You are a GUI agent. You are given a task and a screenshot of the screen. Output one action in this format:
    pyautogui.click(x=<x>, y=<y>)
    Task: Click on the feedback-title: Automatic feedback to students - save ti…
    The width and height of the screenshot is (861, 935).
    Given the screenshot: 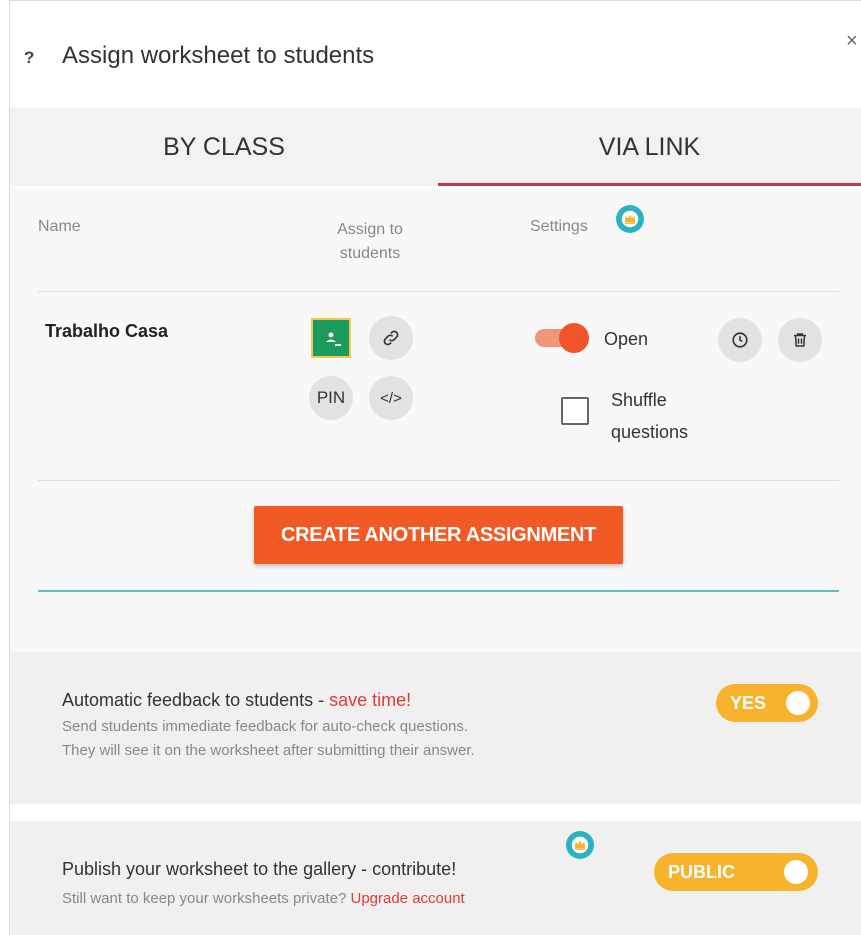 What is the action you would take?
    pyautogui.click(x=236, y=700)
    